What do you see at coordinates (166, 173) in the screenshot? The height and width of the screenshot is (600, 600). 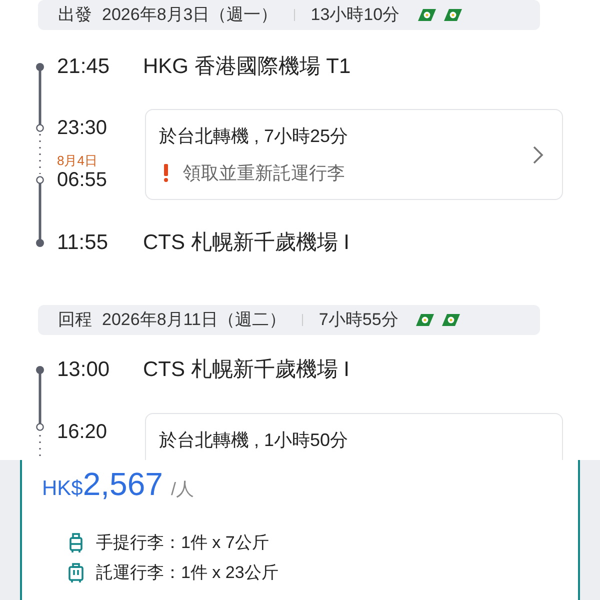 I see `warning-icon` at bounding box center [166, 173].